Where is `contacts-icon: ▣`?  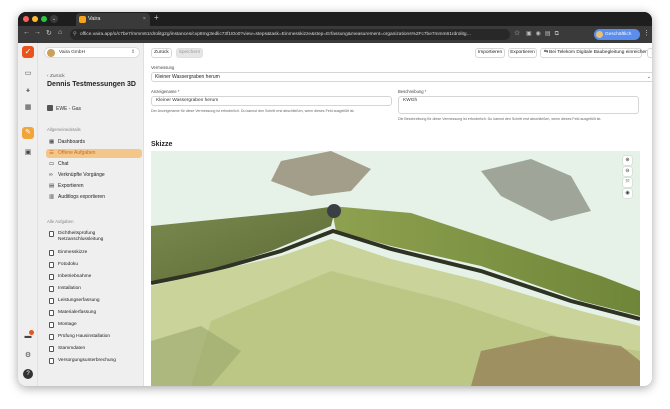 contacts-icon: ▣ is located at coordinates (28, 153).